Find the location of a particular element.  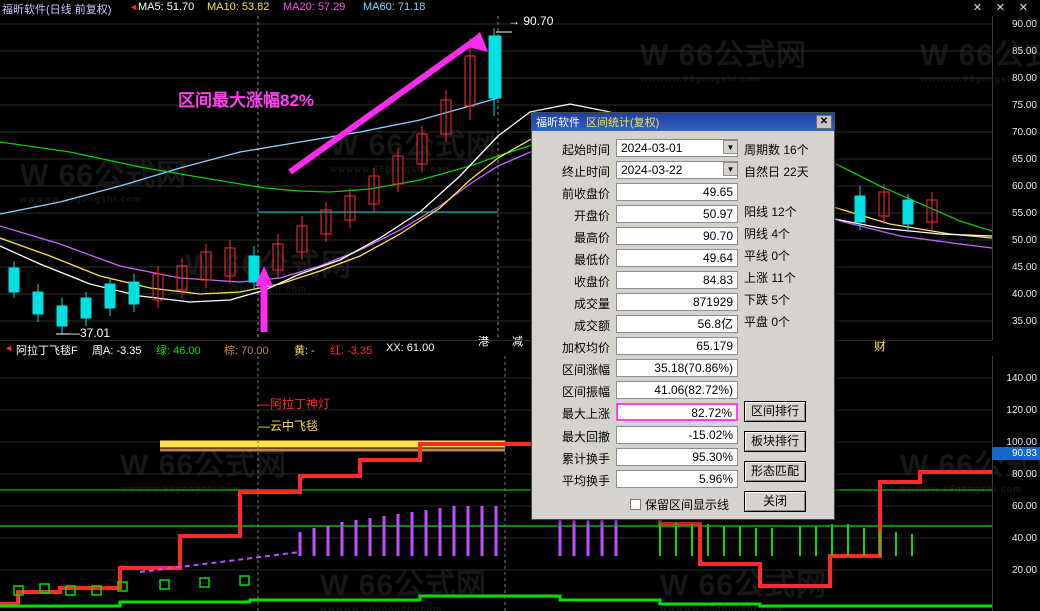

close-icon-3: ✕ is located at coordinates (1023, 7).